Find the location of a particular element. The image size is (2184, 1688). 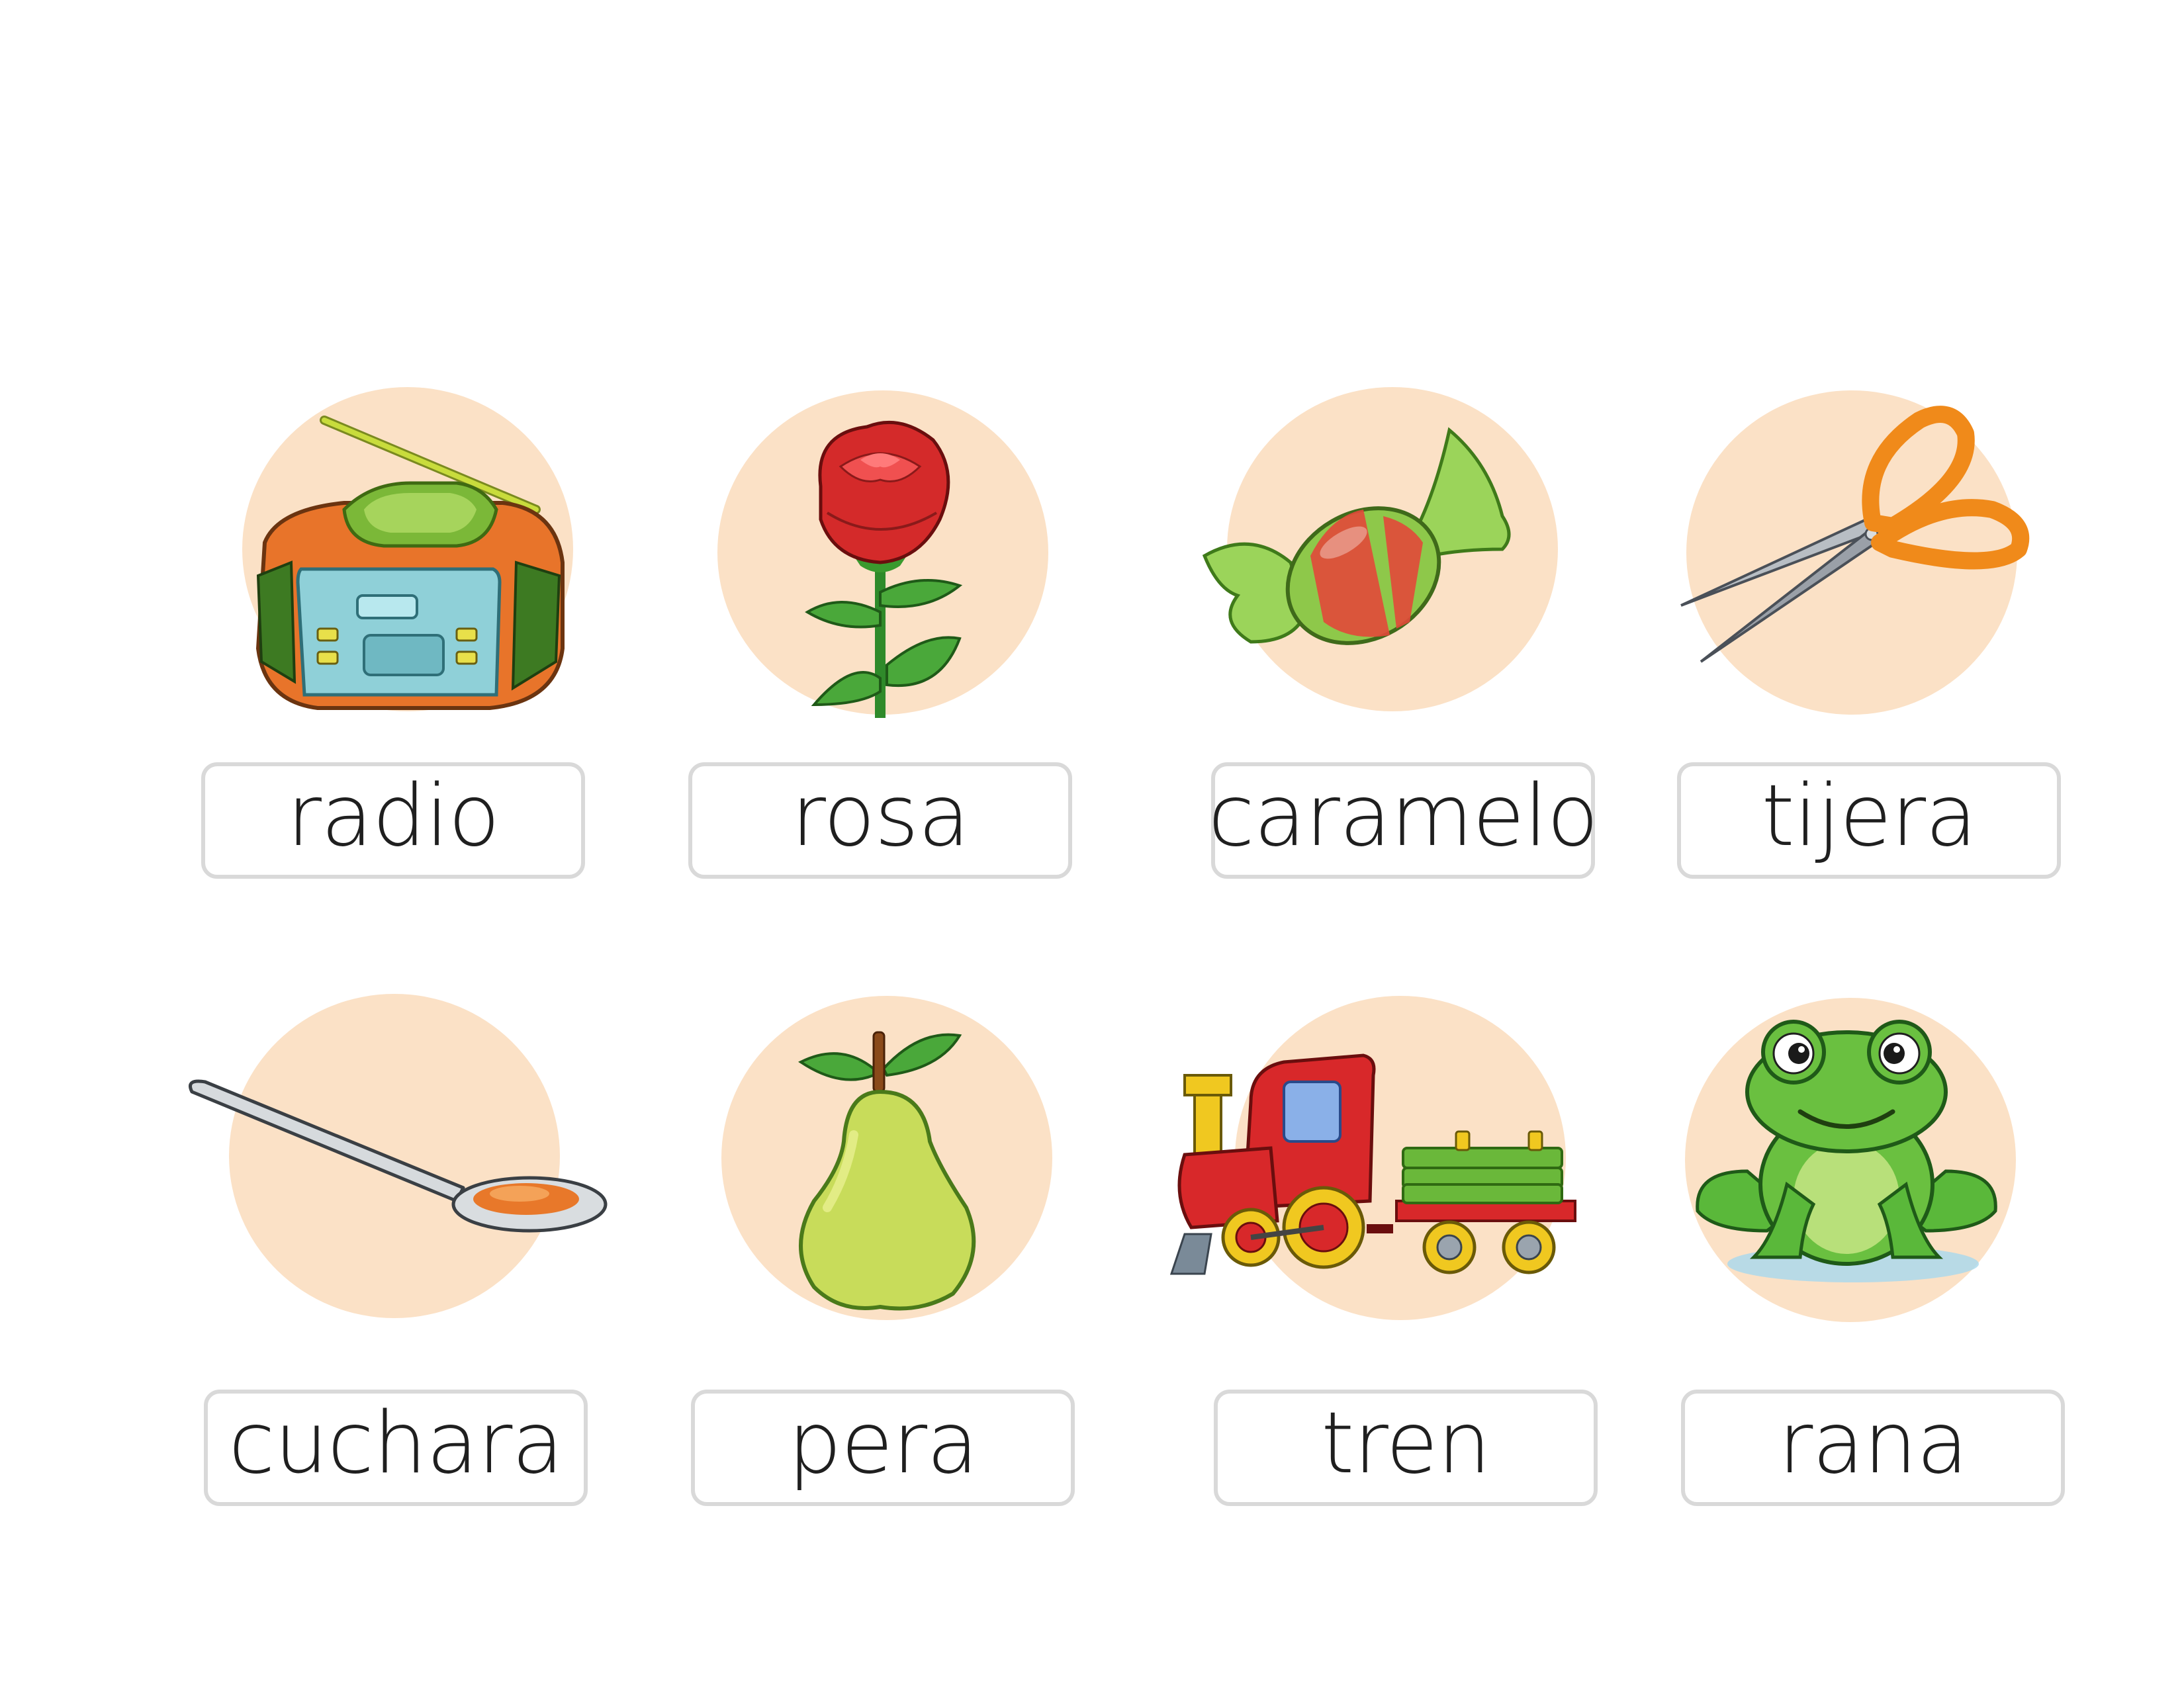

pear-icon is located at coordinates (887, 1171).